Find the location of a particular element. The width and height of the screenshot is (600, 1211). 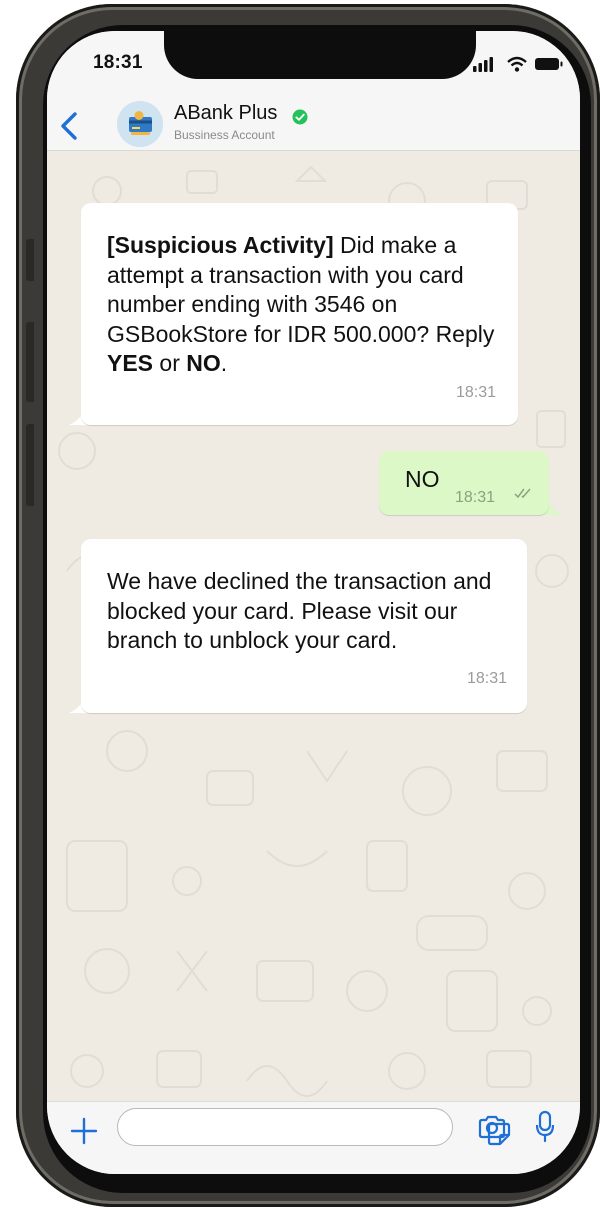

camera-icon is located at coordinates (492, 1127).